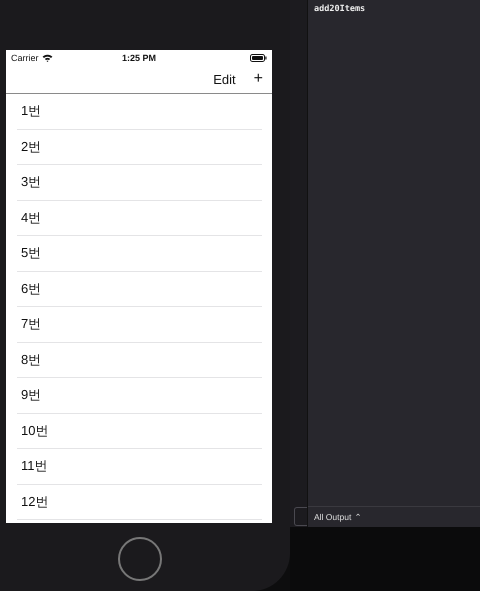 This screenshot has width=480, height=591. I want to click on add-button: +, so click(258, 79).